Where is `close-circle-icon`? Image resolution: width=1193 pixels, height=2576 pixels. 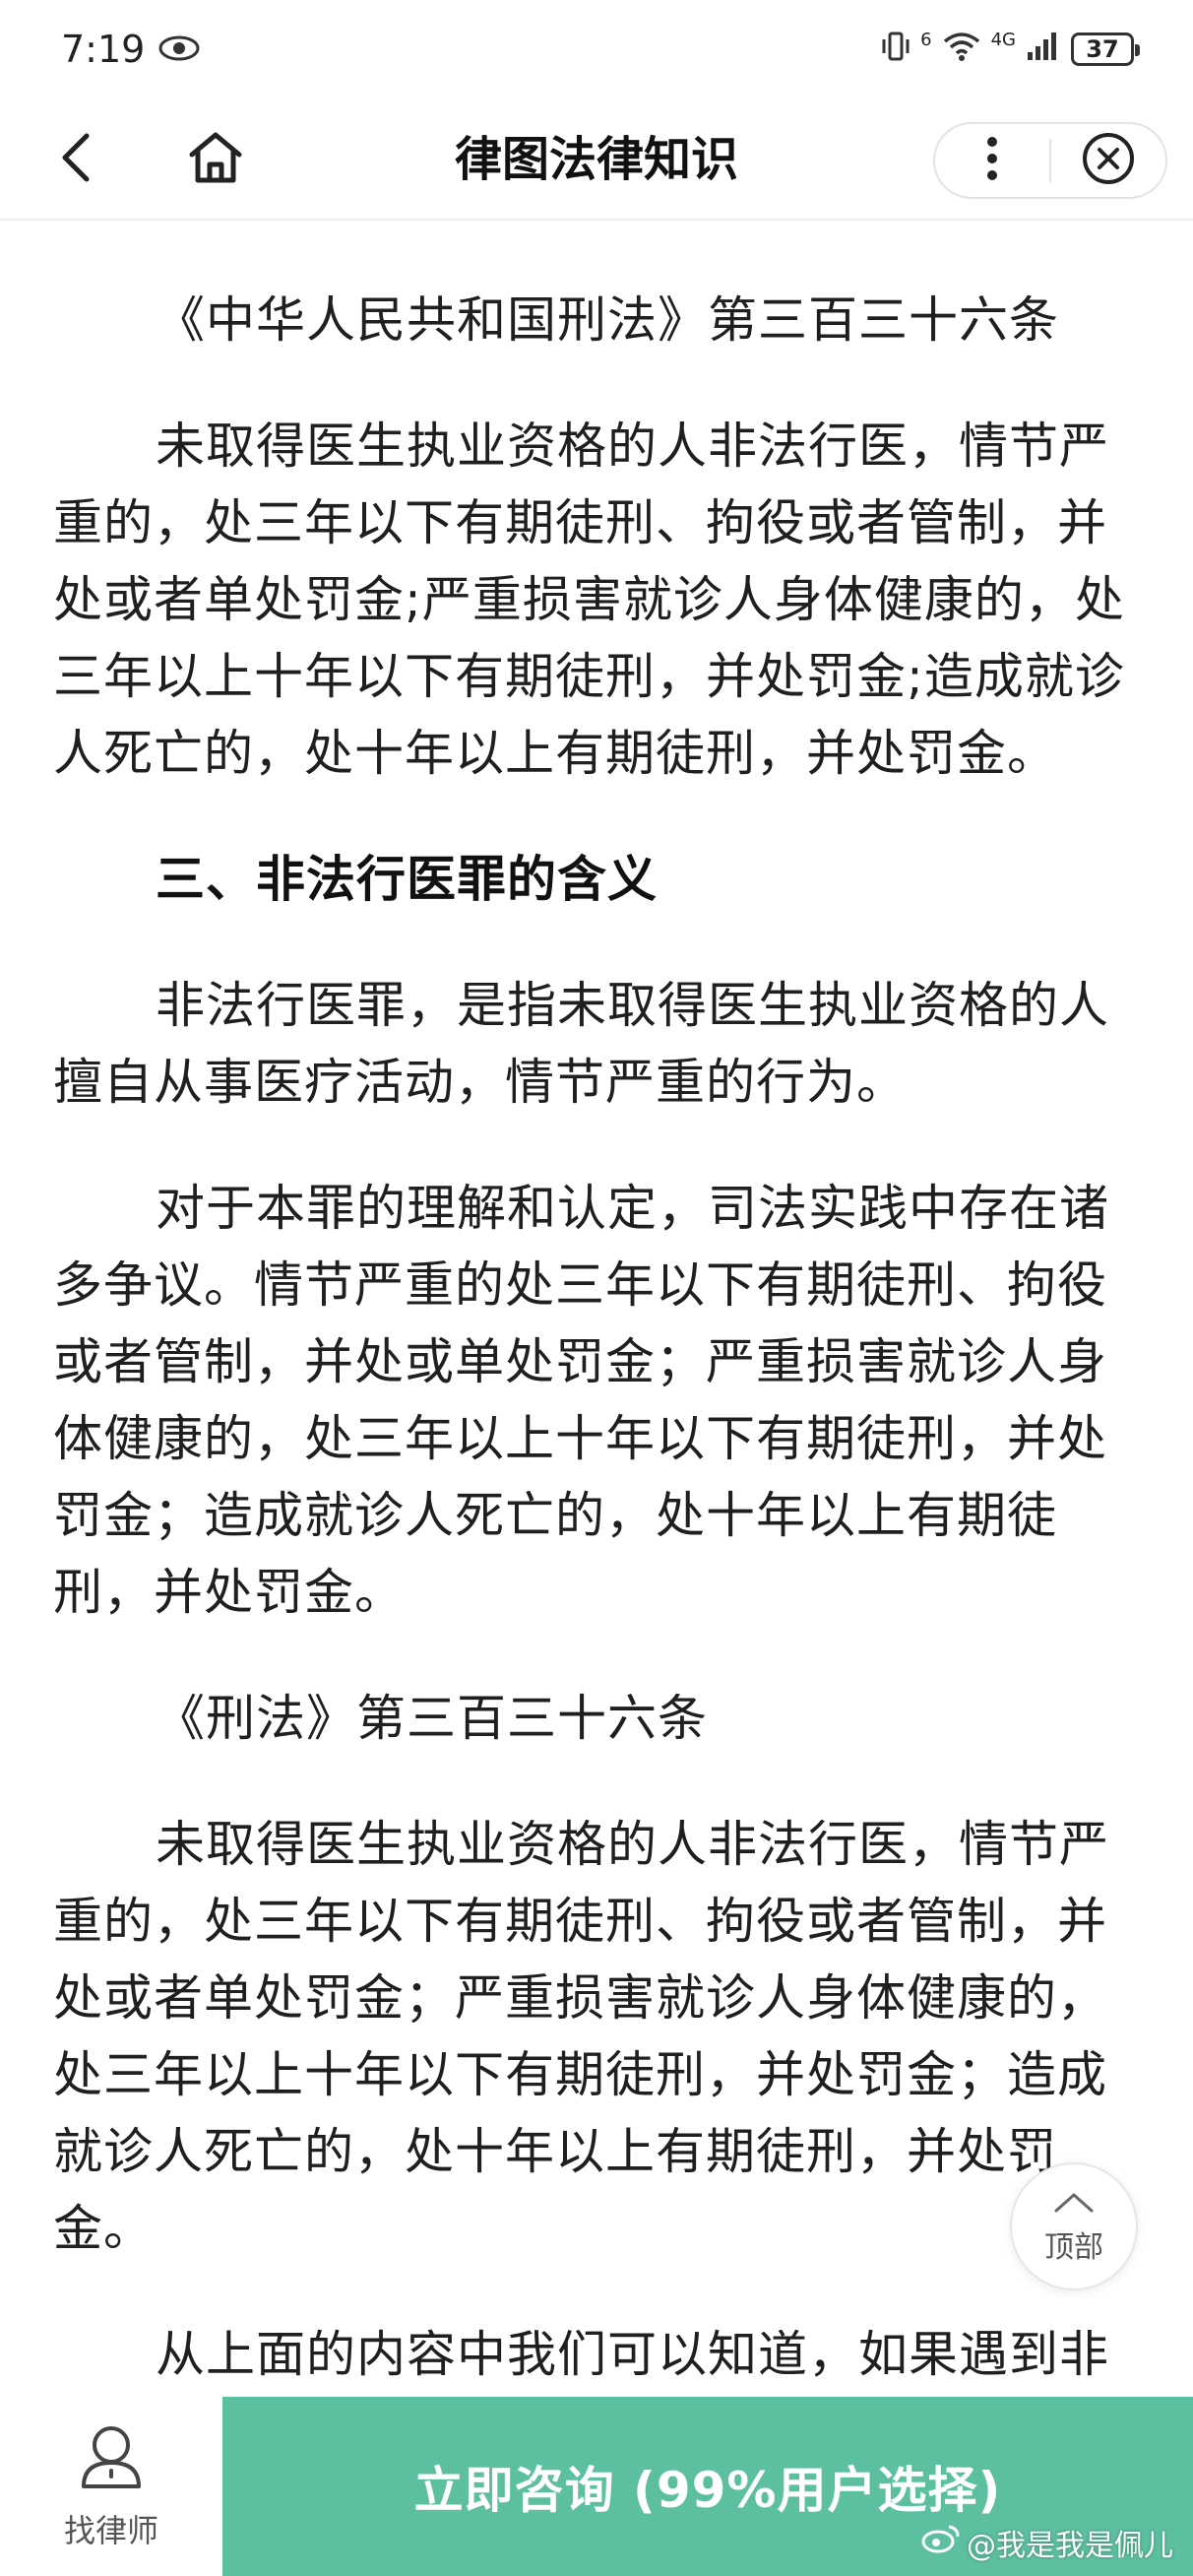
close-circle-icon is located at coordinates (1108, 160).